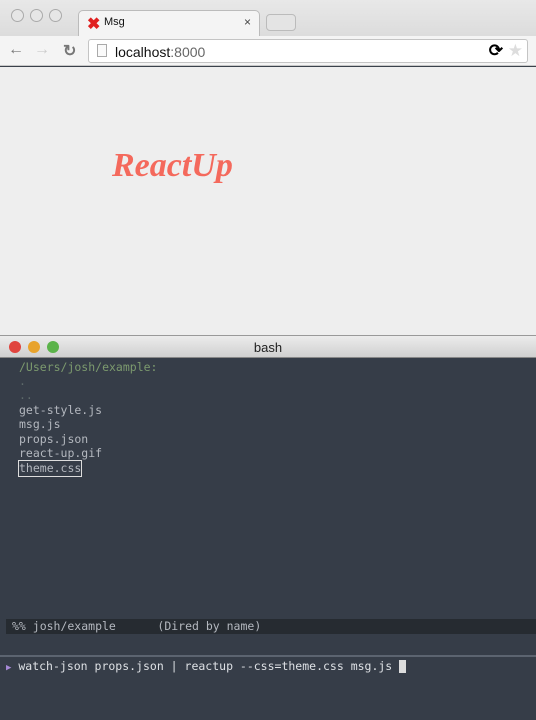 The image size is (536, 720). I want to click on refresh-icon: ⟳, so click(496, 51).